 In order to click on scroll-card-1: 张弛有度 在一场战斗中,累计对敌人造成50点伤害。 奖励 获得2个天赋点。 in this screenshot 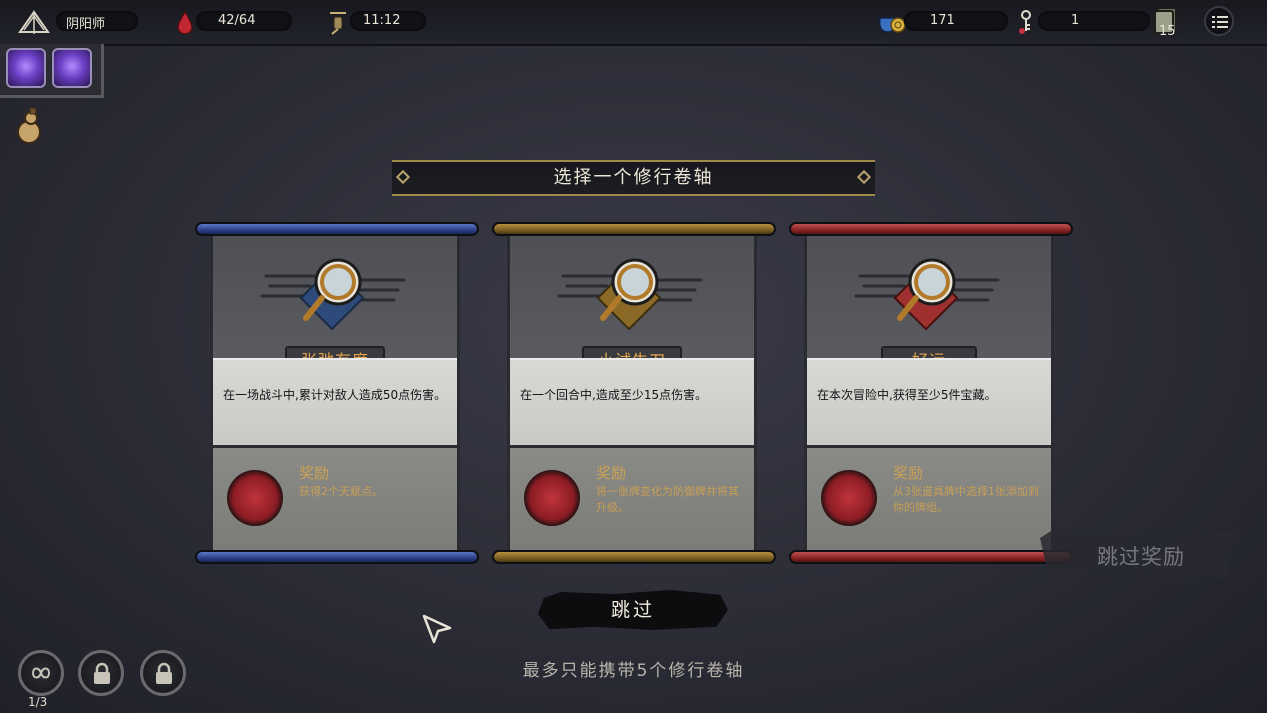, I will do `click(335, 393)`.